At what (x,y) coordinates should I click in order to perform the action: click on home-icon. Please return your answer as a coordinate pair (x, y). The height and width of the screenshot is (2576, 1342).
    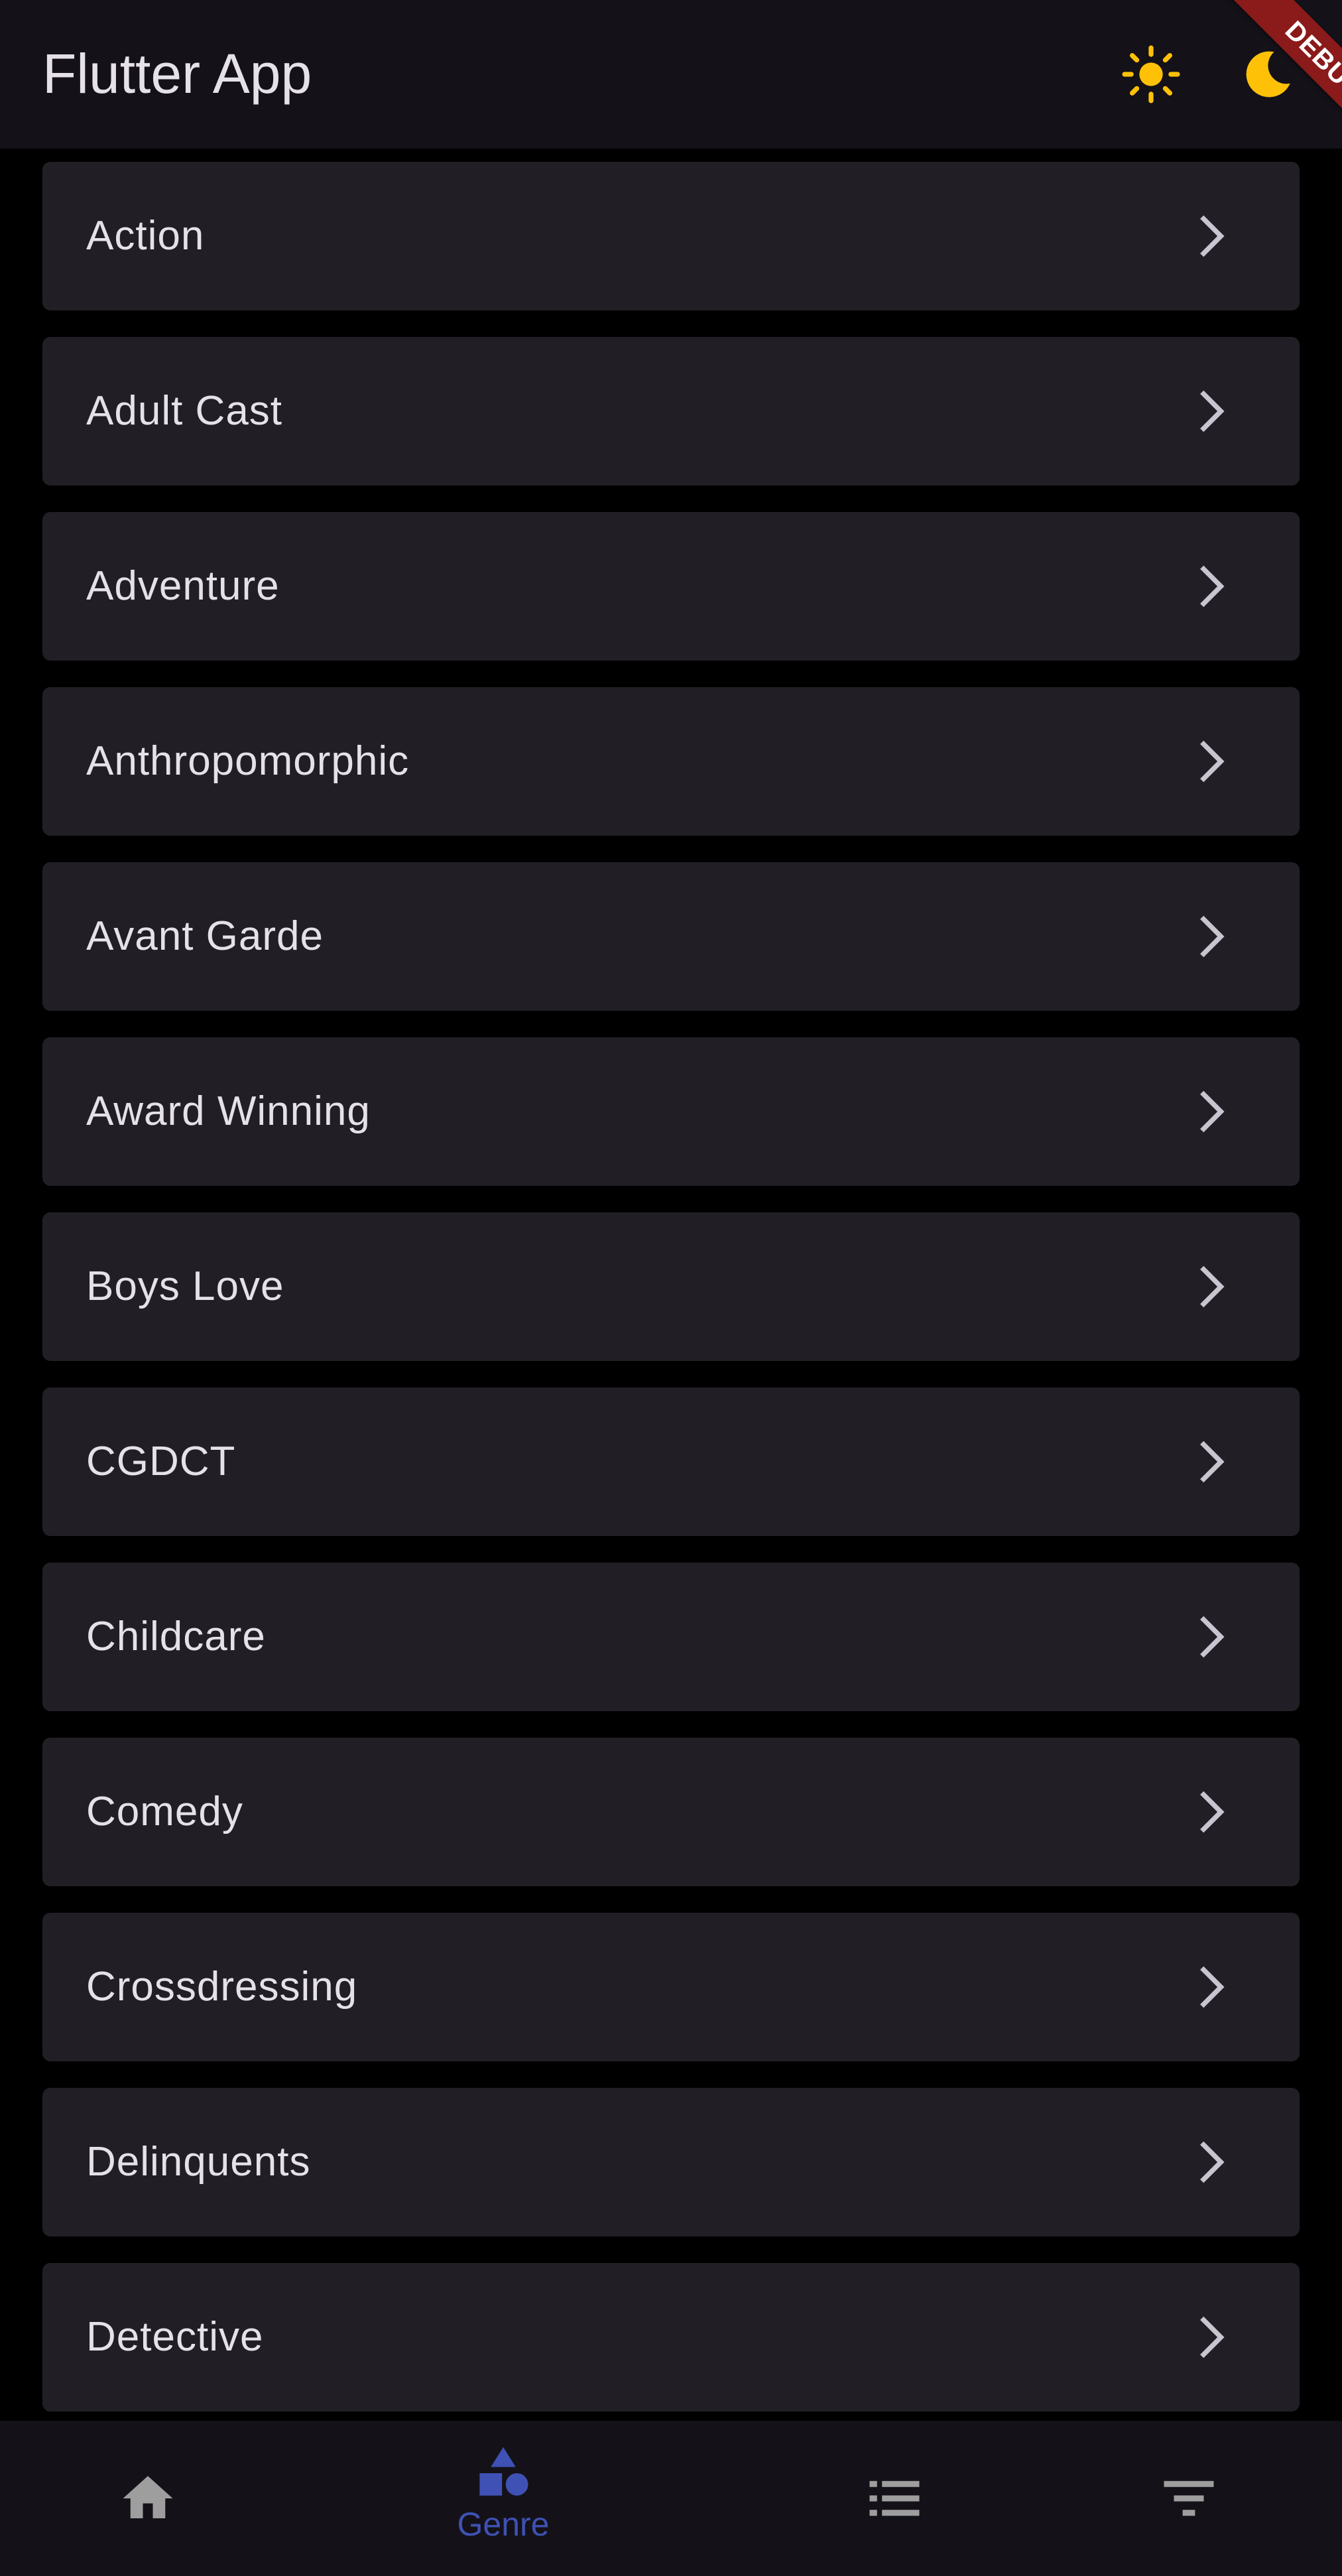
    Looking at the image, I should click on (148, 2497).